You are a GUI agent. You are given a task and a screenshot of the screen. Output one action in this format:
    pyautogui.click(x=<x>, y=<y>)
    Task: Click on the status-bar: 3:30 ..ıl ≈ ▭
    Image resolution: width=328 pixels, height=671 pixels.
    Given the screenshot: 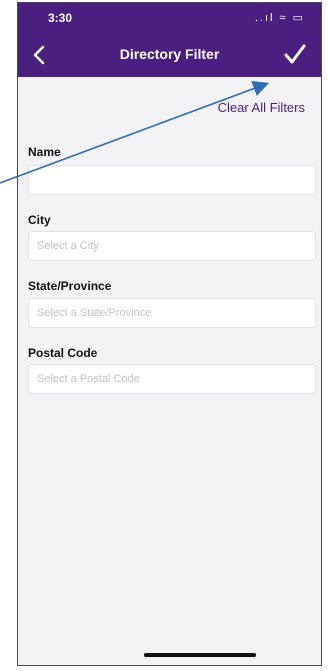 What is the action you would take?
    pyautogui.click(x=169, y=18)
    